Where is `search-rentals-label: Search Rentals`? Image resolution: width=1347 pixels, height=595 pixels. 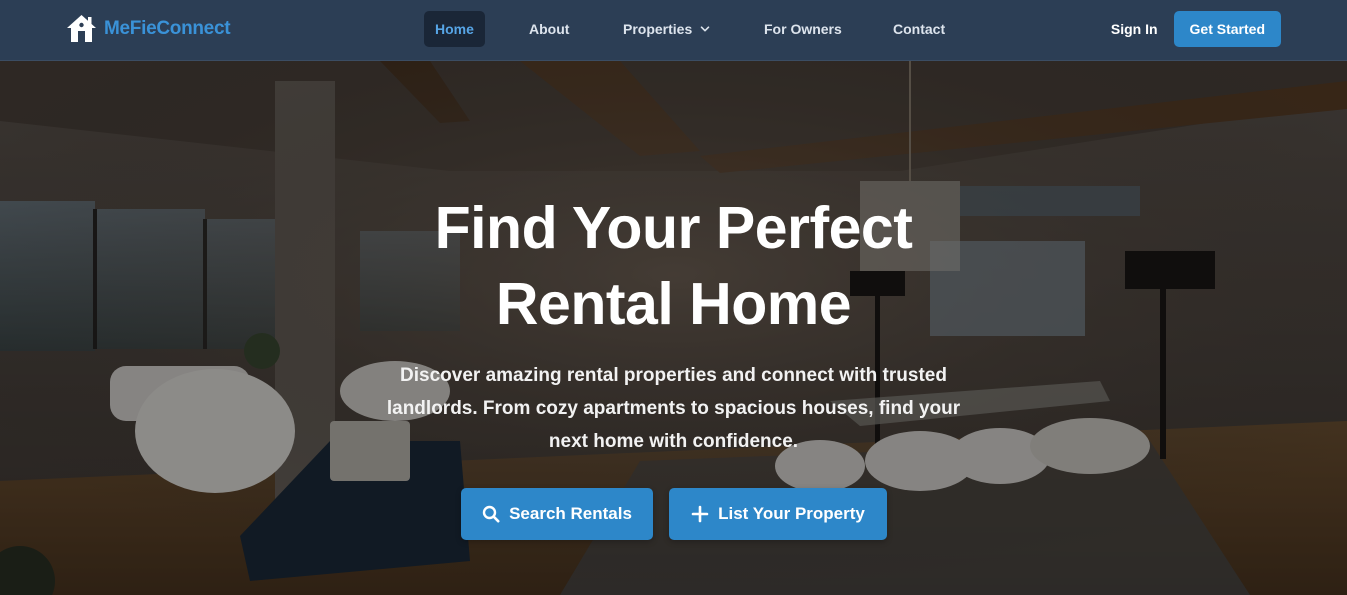
search-rentals-label: Search Rentals is located at coordinates (570, 513).